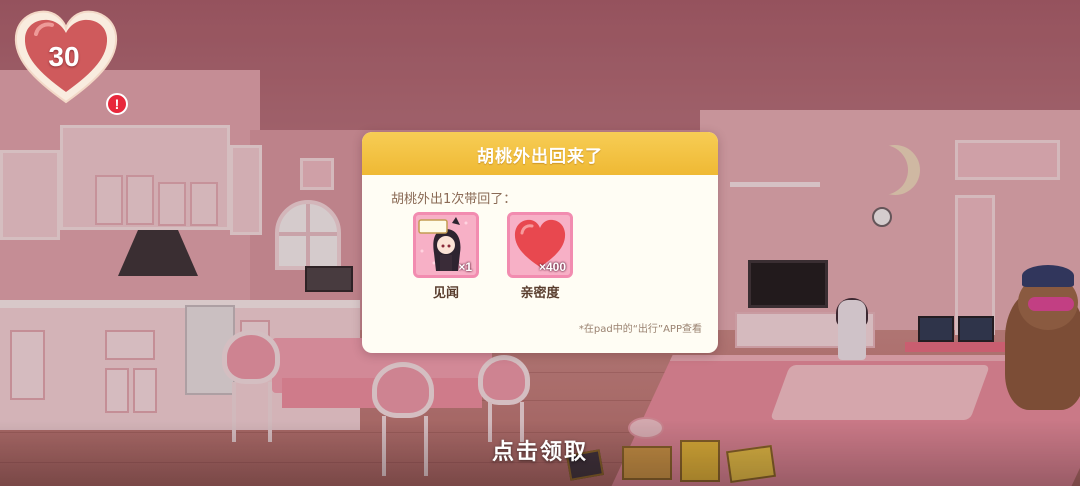  I want to click on dialog-note: *在pad中的“出行”APP查看, so click(640, 329).